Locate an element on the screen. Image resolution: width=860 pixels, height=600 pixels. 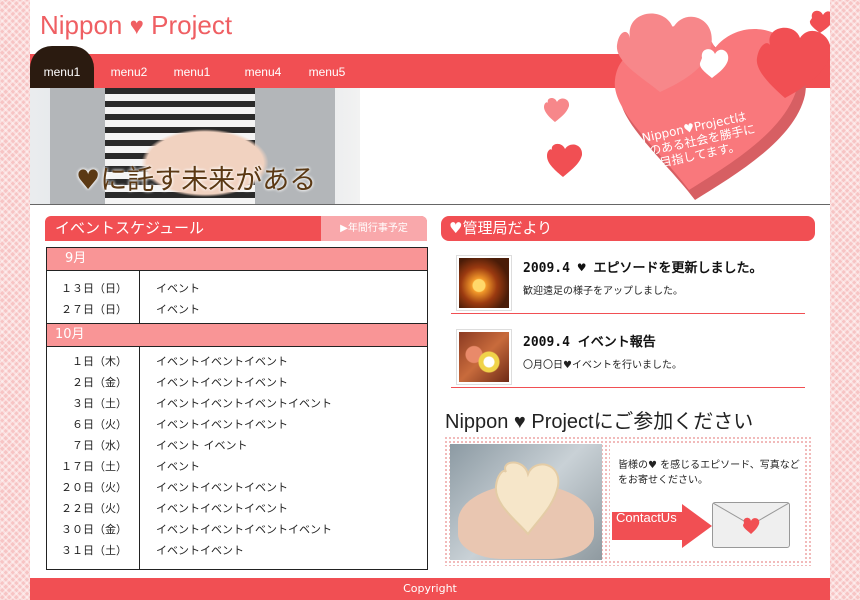
soap-heart-icon is located at coordinates (527, 498).